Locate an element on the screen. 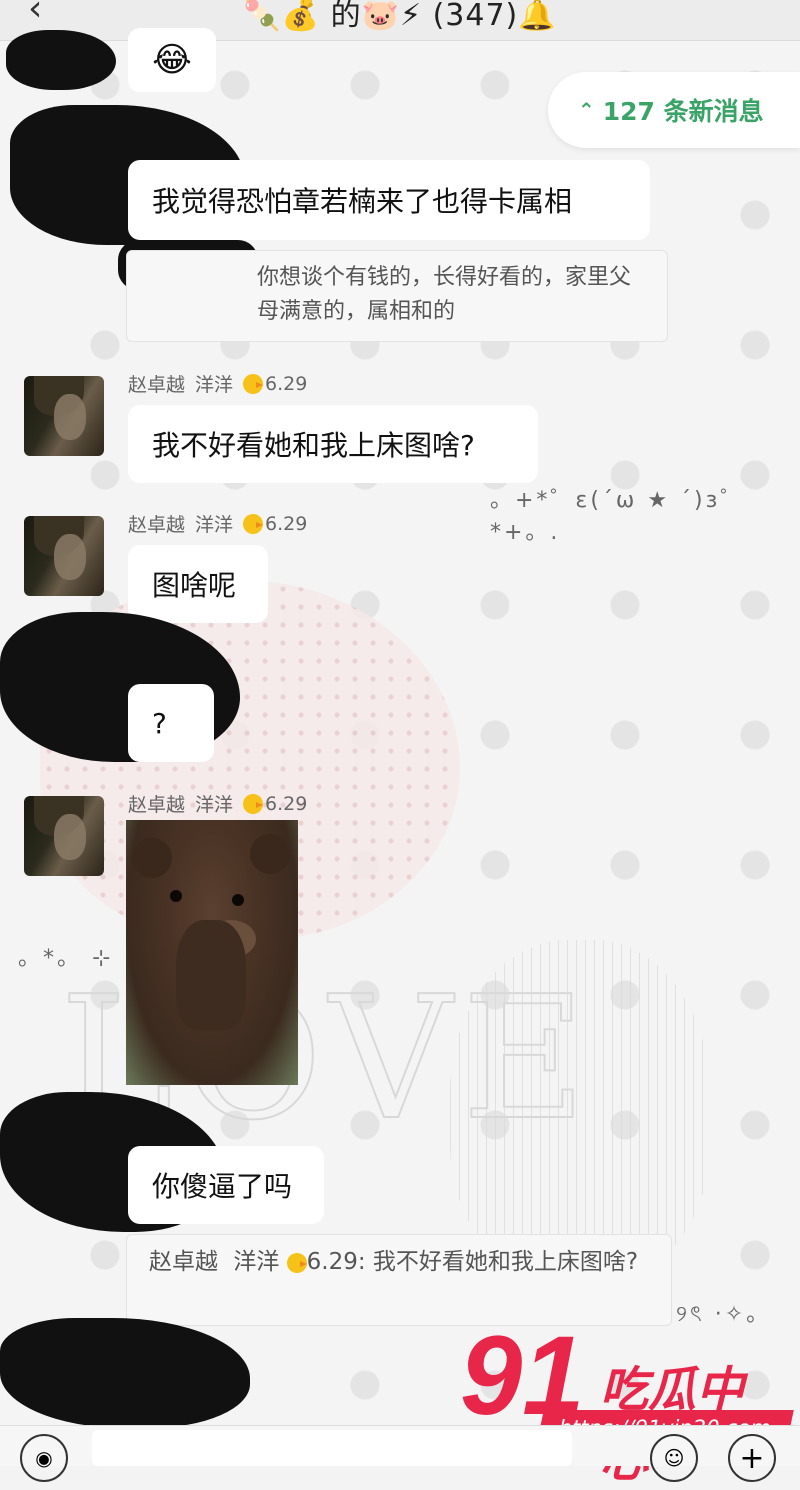 The width and height of the screenshot is (800, 1490). quoted-text: 我不好看她和我上床图啥? is located at coordinates (505, 1262).